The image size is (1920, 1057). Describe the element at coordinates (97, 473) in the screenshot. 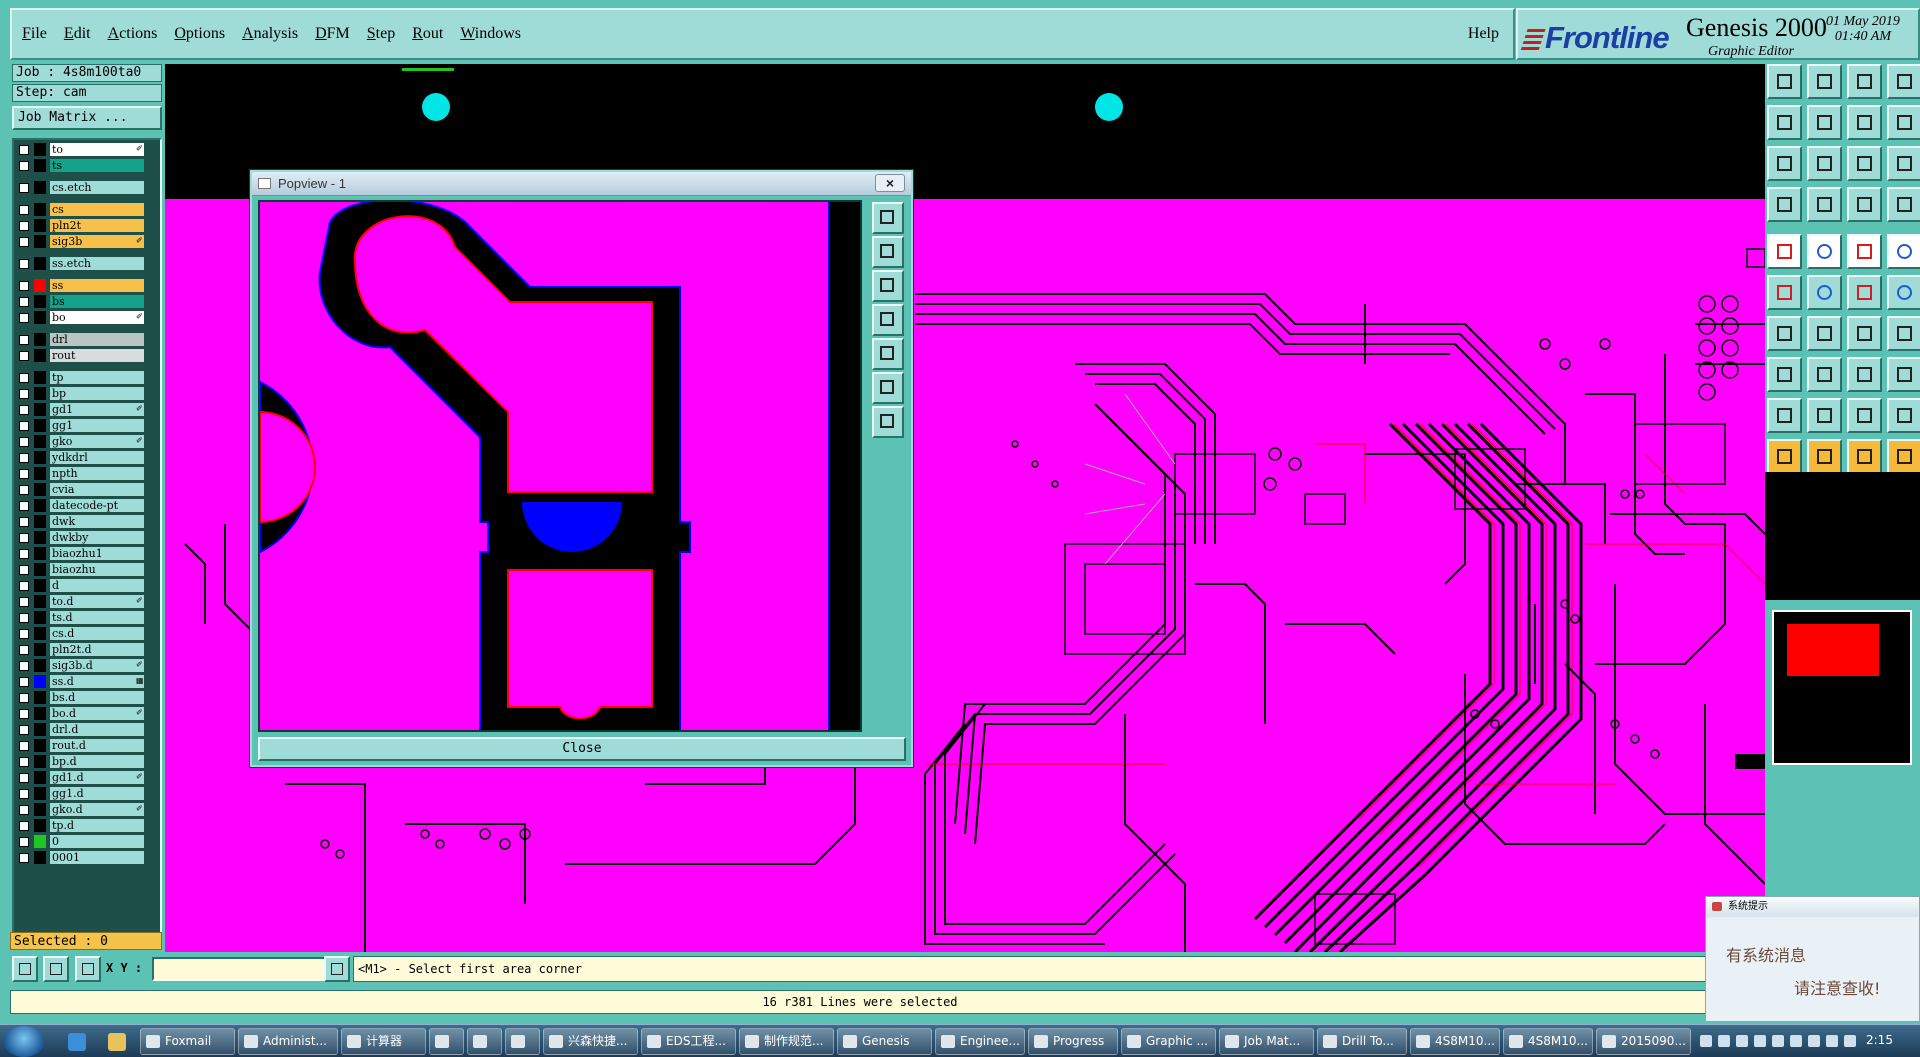

I see `layer-name: npth` at that location.